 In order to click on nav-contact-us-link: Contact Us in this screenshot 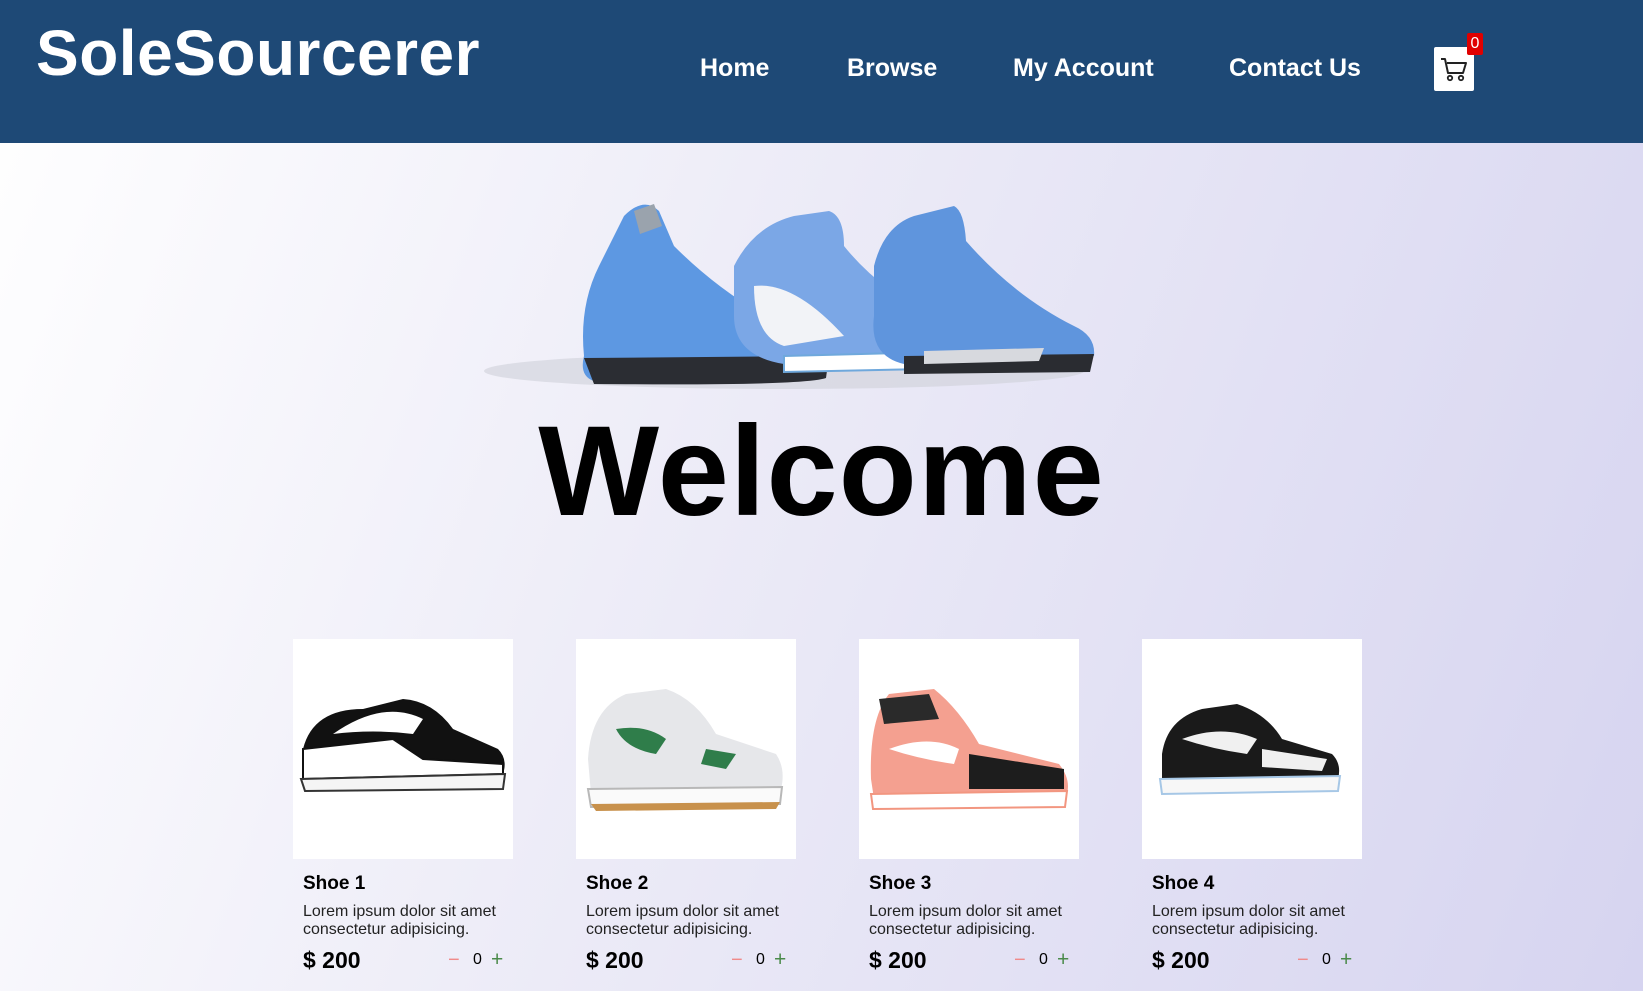, I will do `click(1295, 68)`.